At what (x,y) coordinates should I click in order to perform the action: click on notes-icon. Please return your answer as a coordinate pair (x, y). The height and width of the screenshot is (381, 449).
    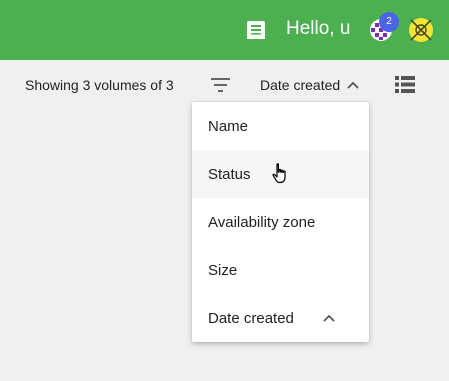
    Looking at the image, I should click on (256, 30).